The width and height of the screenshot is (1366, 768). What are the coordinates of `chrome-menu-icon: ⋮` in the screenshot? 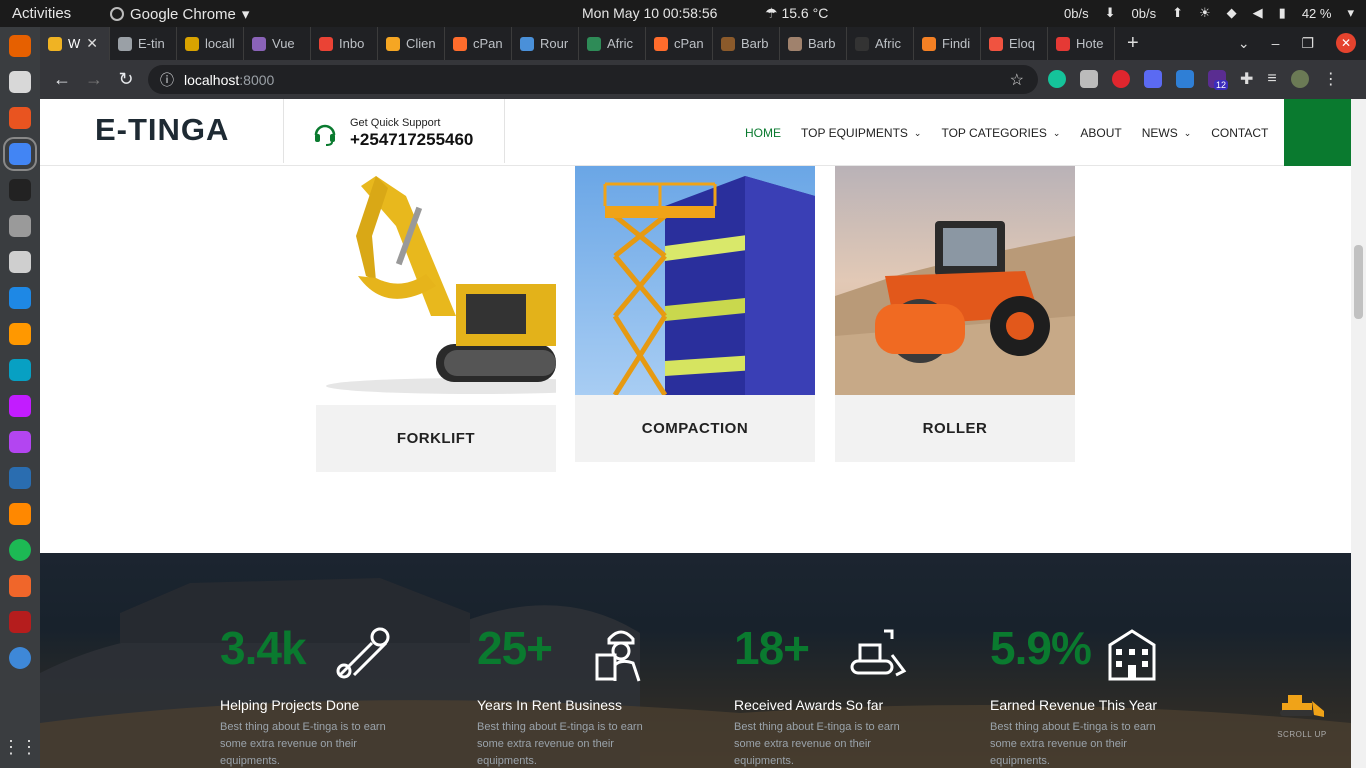 It's located at (1331, 79).